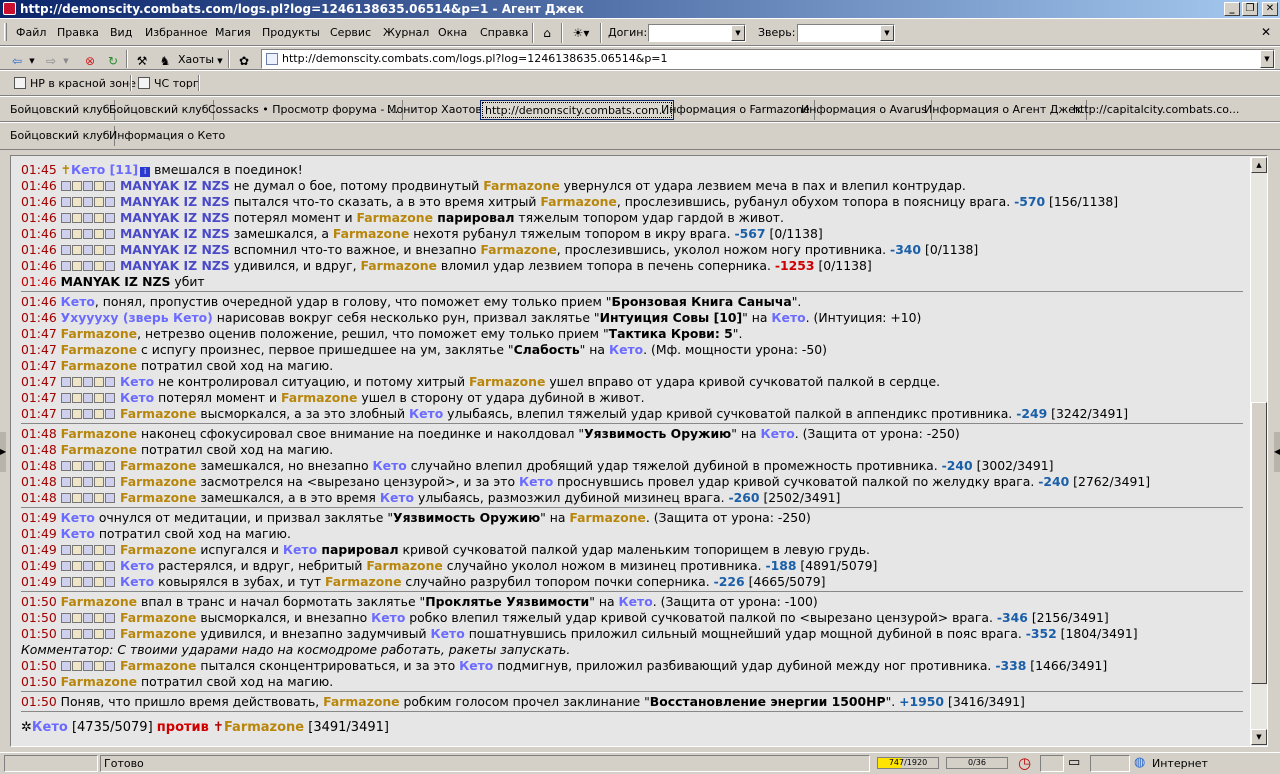  What do you see at coordinates (51, 60) in the screenshot?
I see `forward-icon: ⇨` at bounding box center [51, 60].